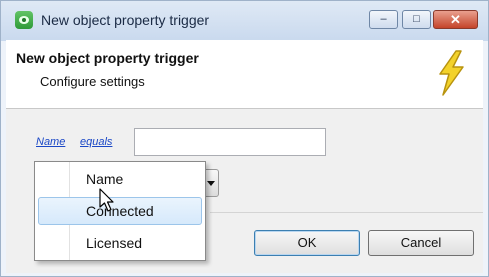  I want to click on field-name-link: Name, so click(50, 142).